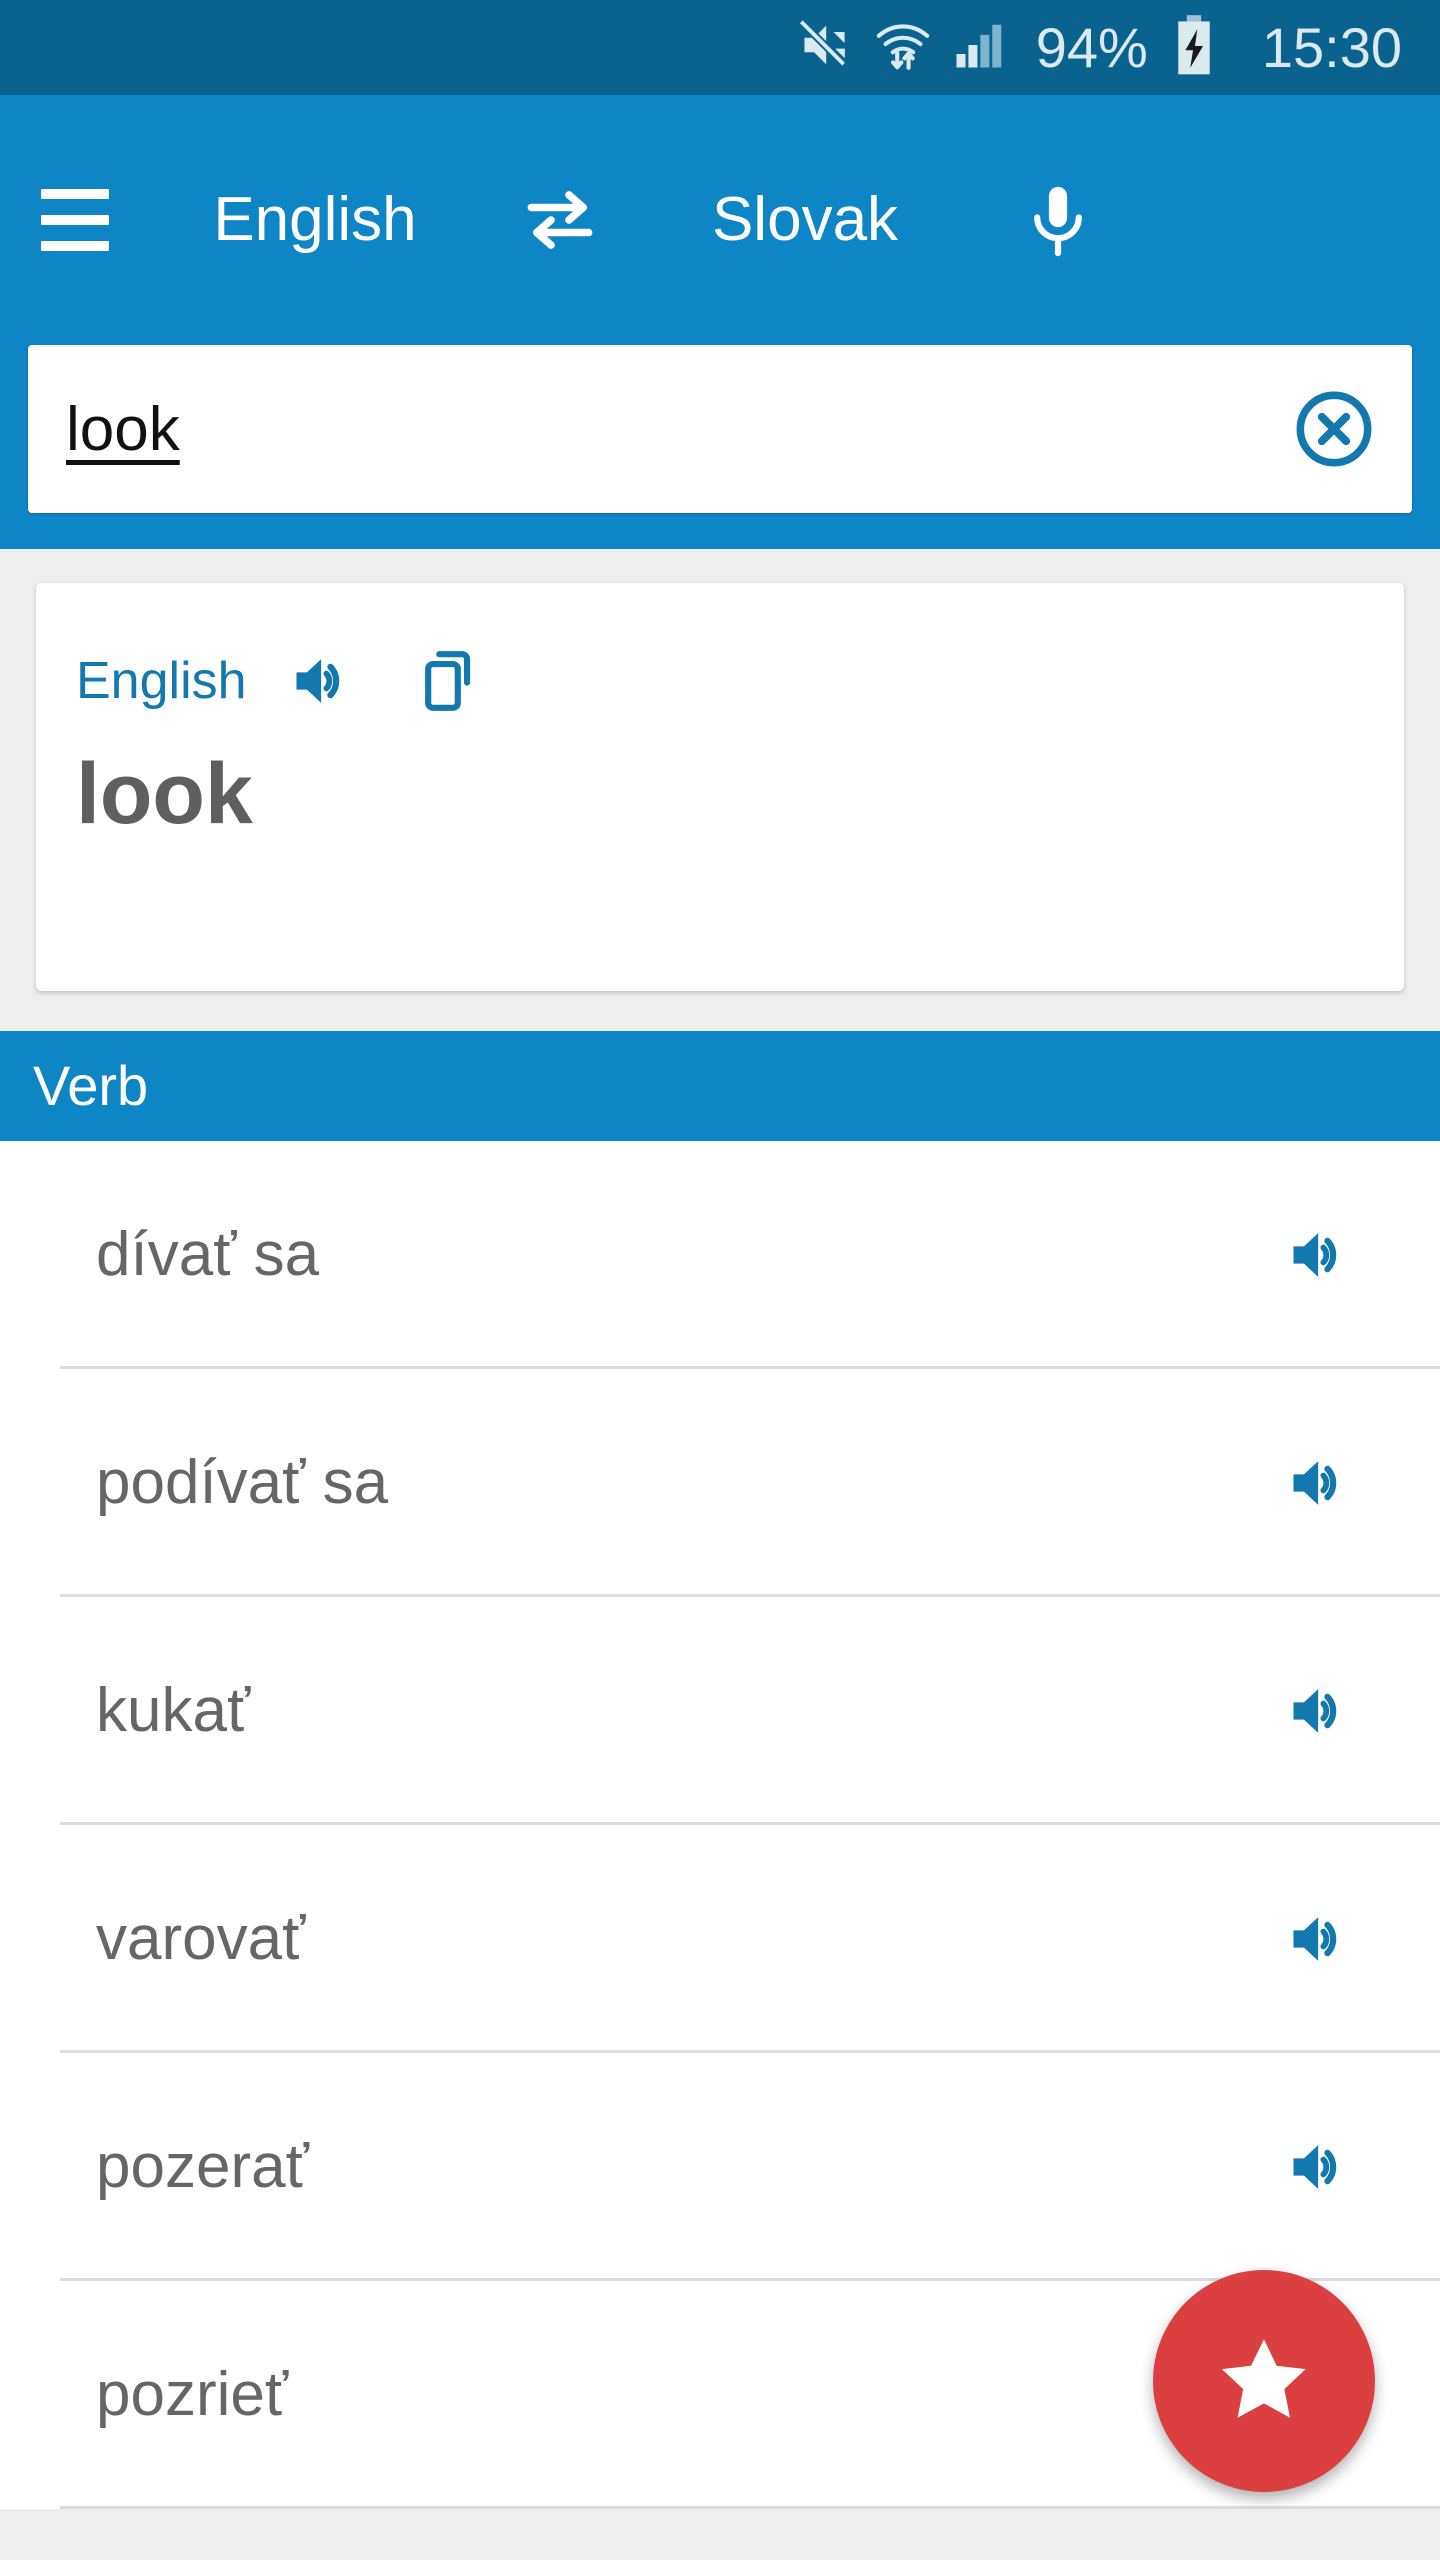 The image size is (1440, 2560). What do you see at coordinates (242, 1482) in the screenshot?
I see `result-word: podívať sa` at bounding box center [242, 1482].